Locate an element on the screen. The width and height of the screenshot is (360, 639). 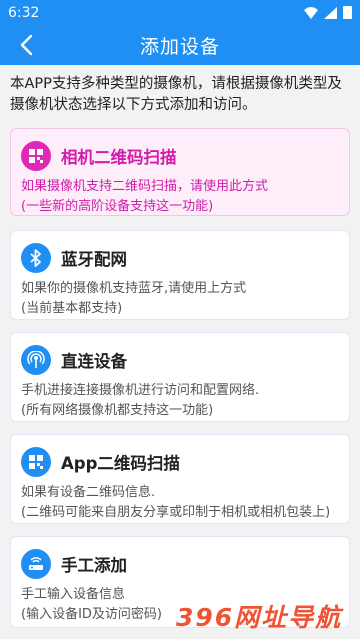
method-title: 蓝牙配网 is located at coordinates (94, 259).